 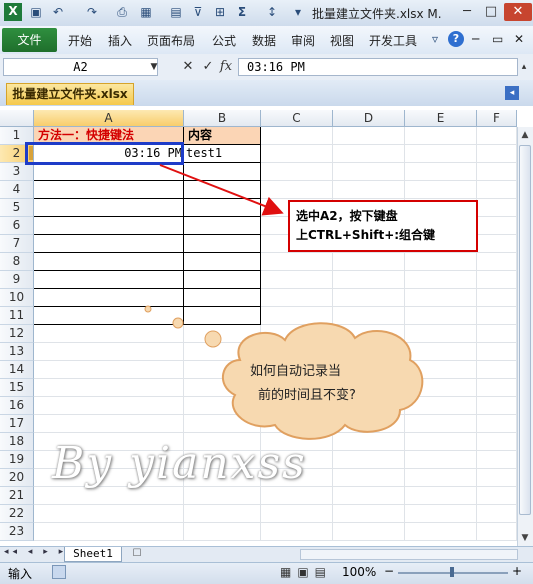 What do you see at coordinates (383, 226) in the screenshot?
I see `instruction-callout: 选中A2，按下键盘 上CTRL+Shift+:组合键` at bounding box center [383, 226].